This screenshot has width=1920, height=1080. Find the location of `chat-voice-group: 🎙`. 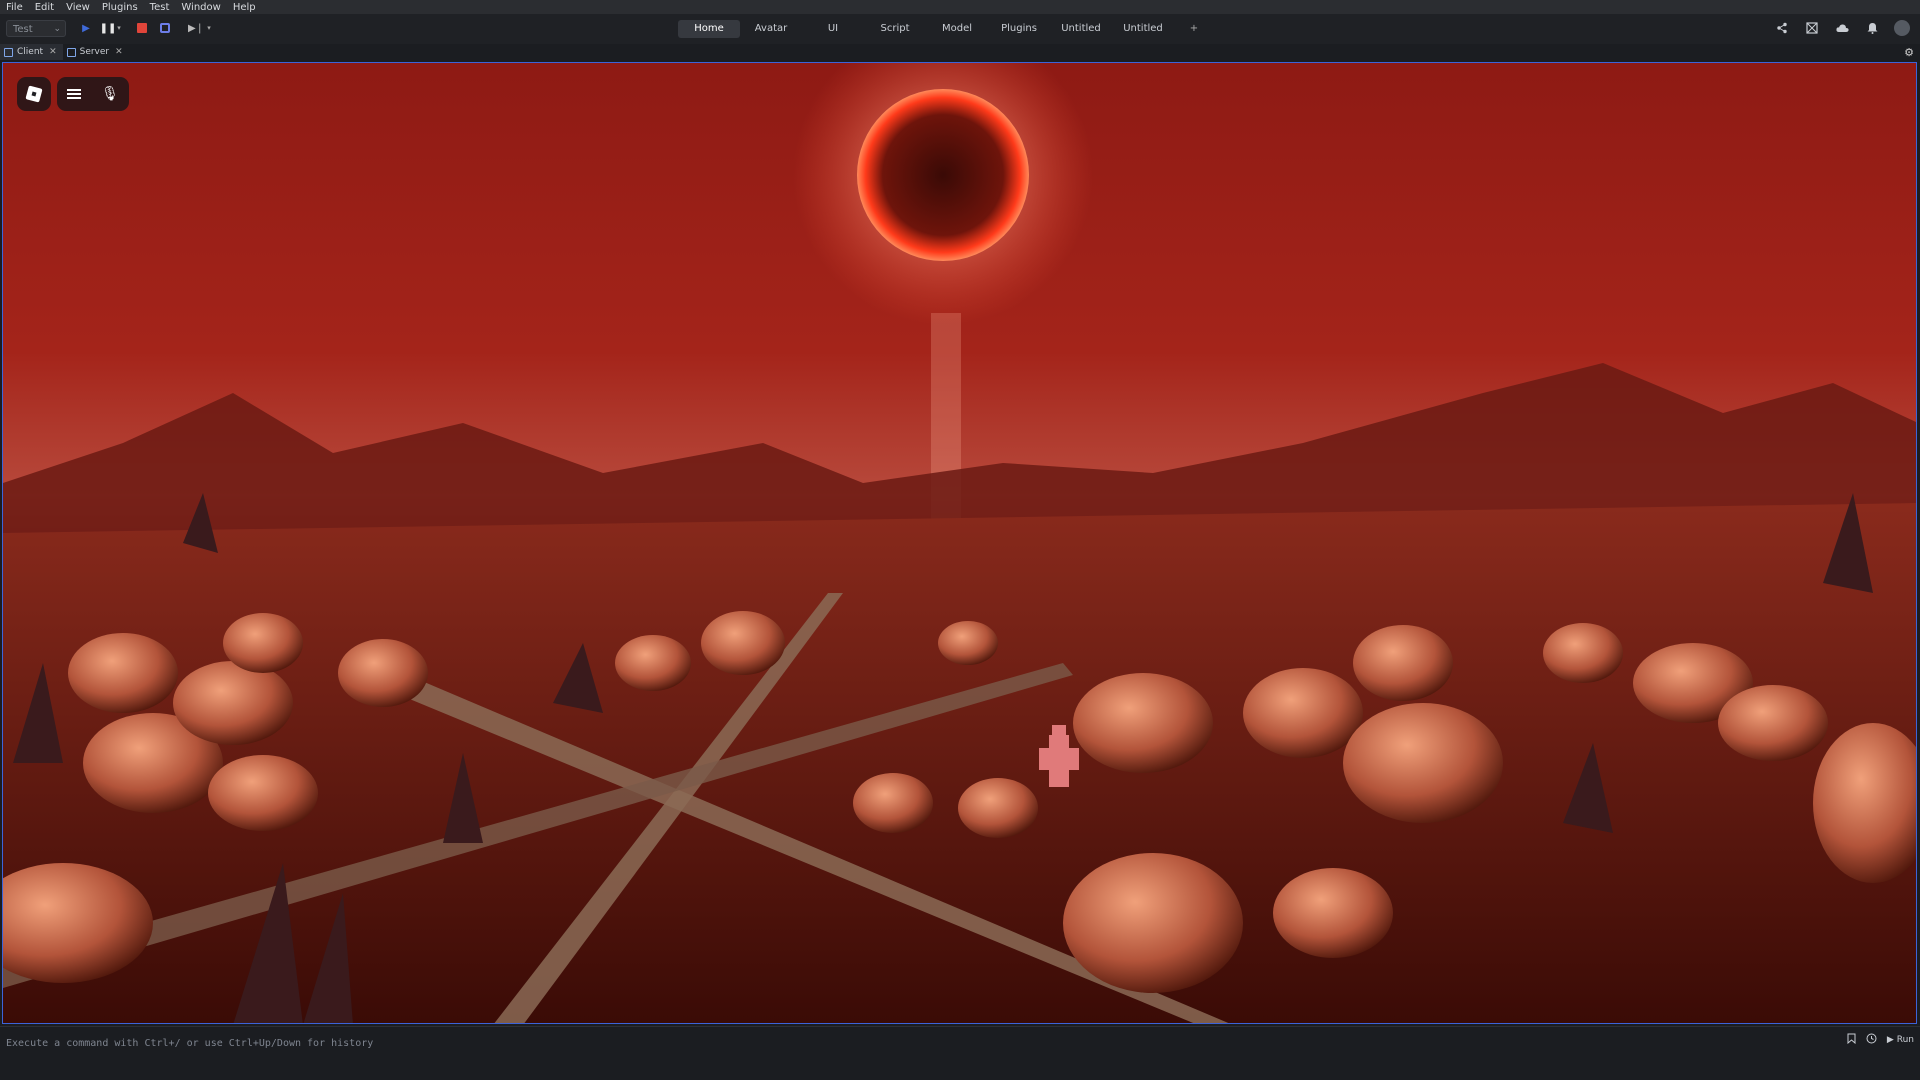

chat-voice-group: 🎙 is located at coordinates (93, 94).